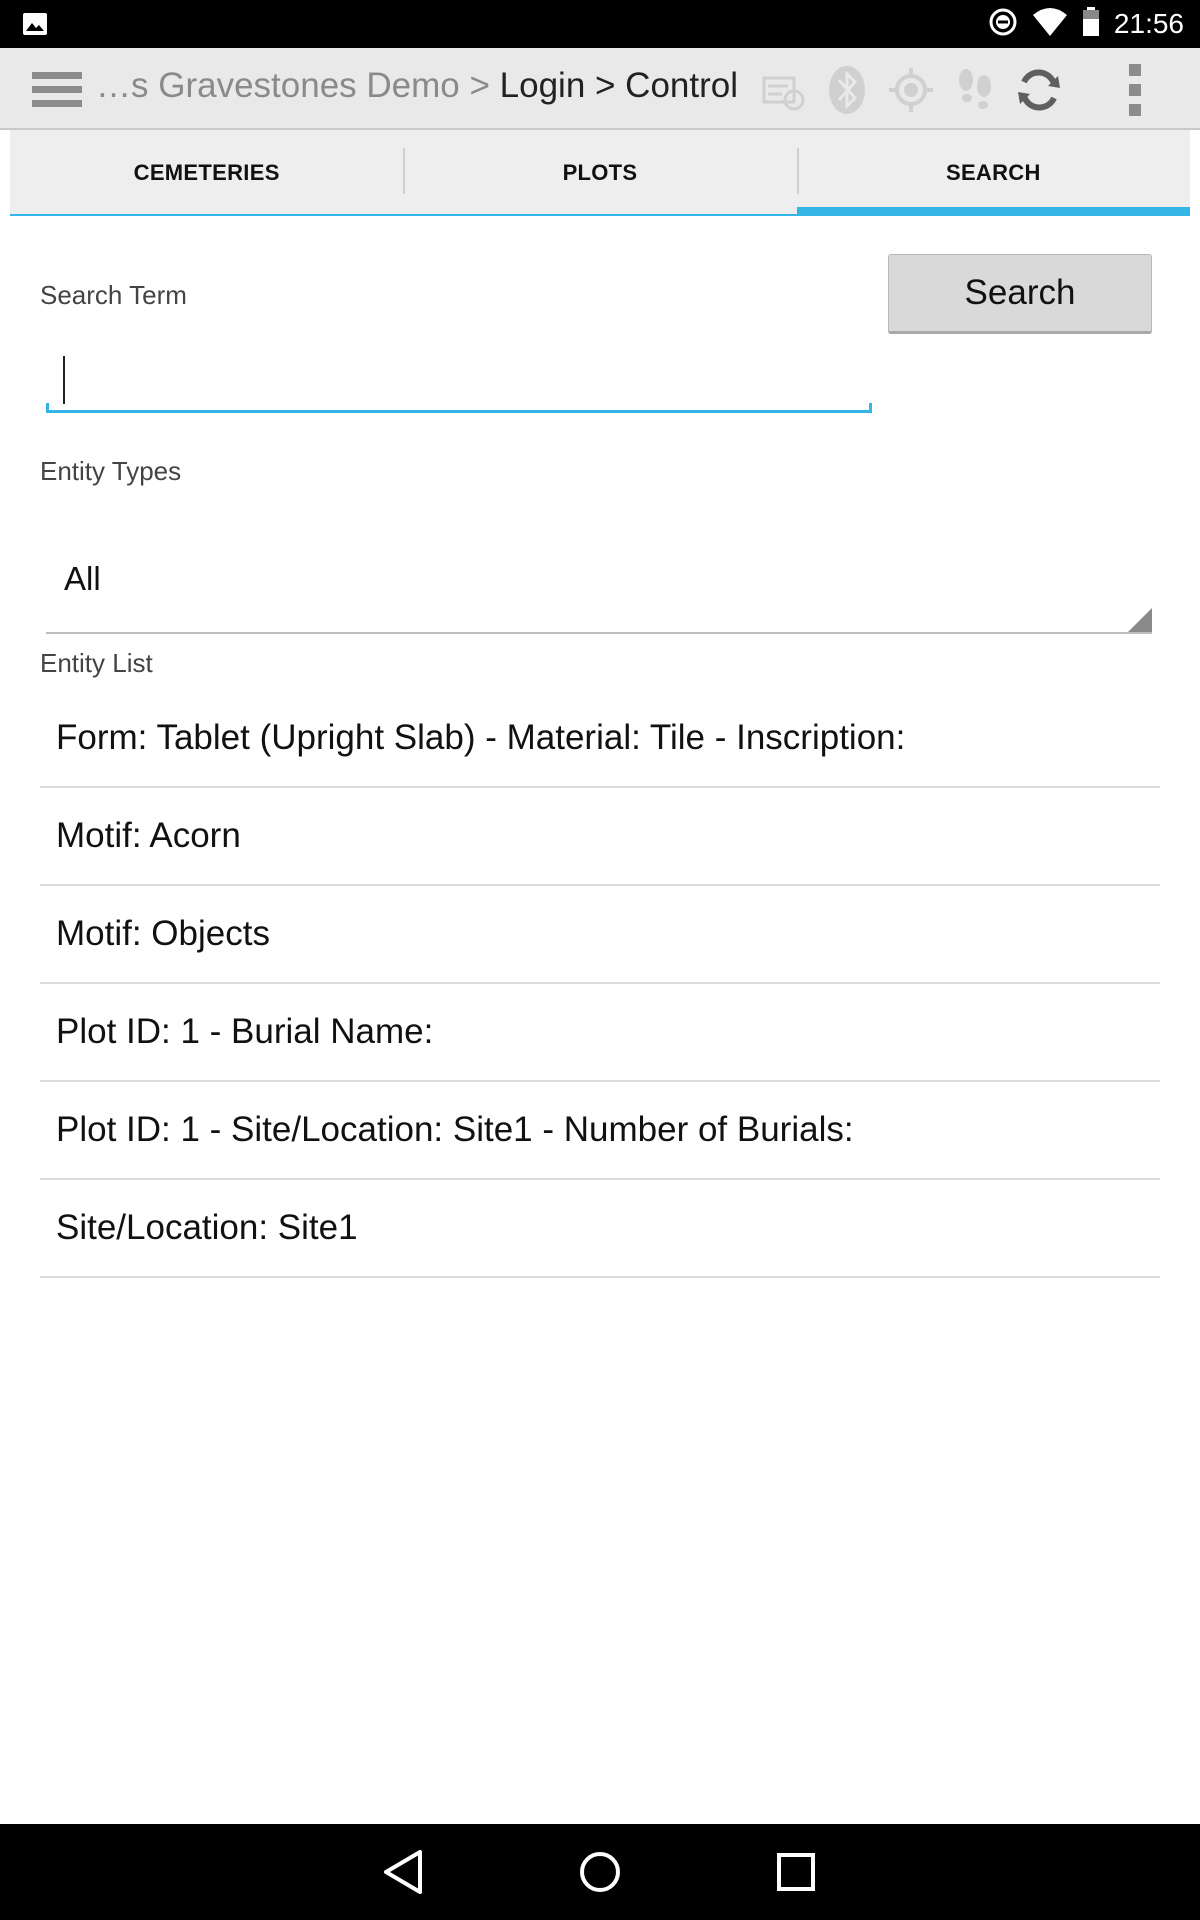 This screenshot has height=1920, width=1200. Describe the element at coordinates (975, 90) in the screenshot. I see `tracking-icon` at that location.